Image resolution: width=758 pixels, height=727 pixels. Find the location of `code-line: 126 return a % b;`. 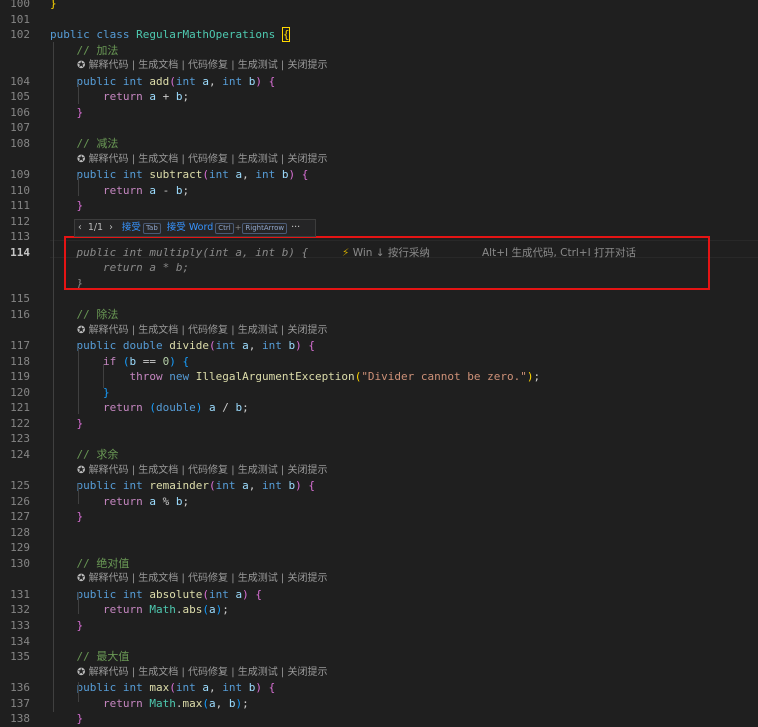

code-line: 126 return a % b; is located at coordinates (379, 502).